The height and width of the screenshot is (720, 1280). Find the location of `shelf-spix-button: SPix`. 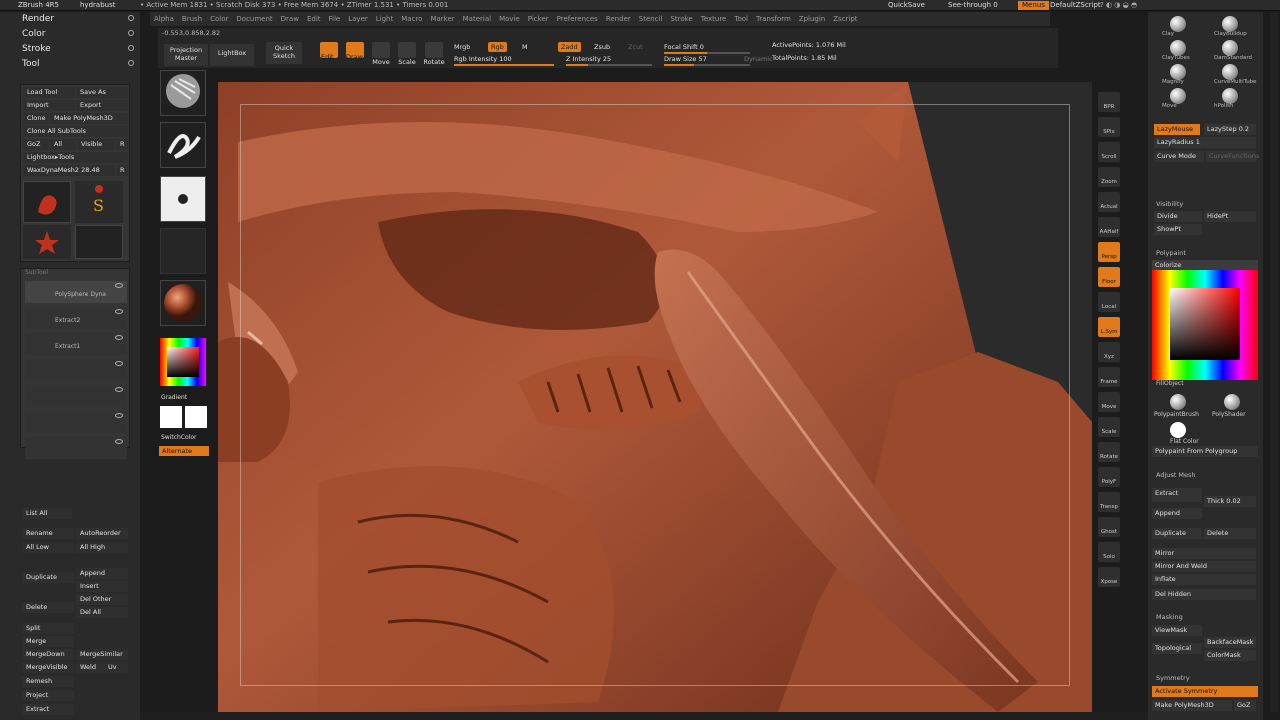

shelf-spix-button: SPix is located at coordinates (1109, 127).